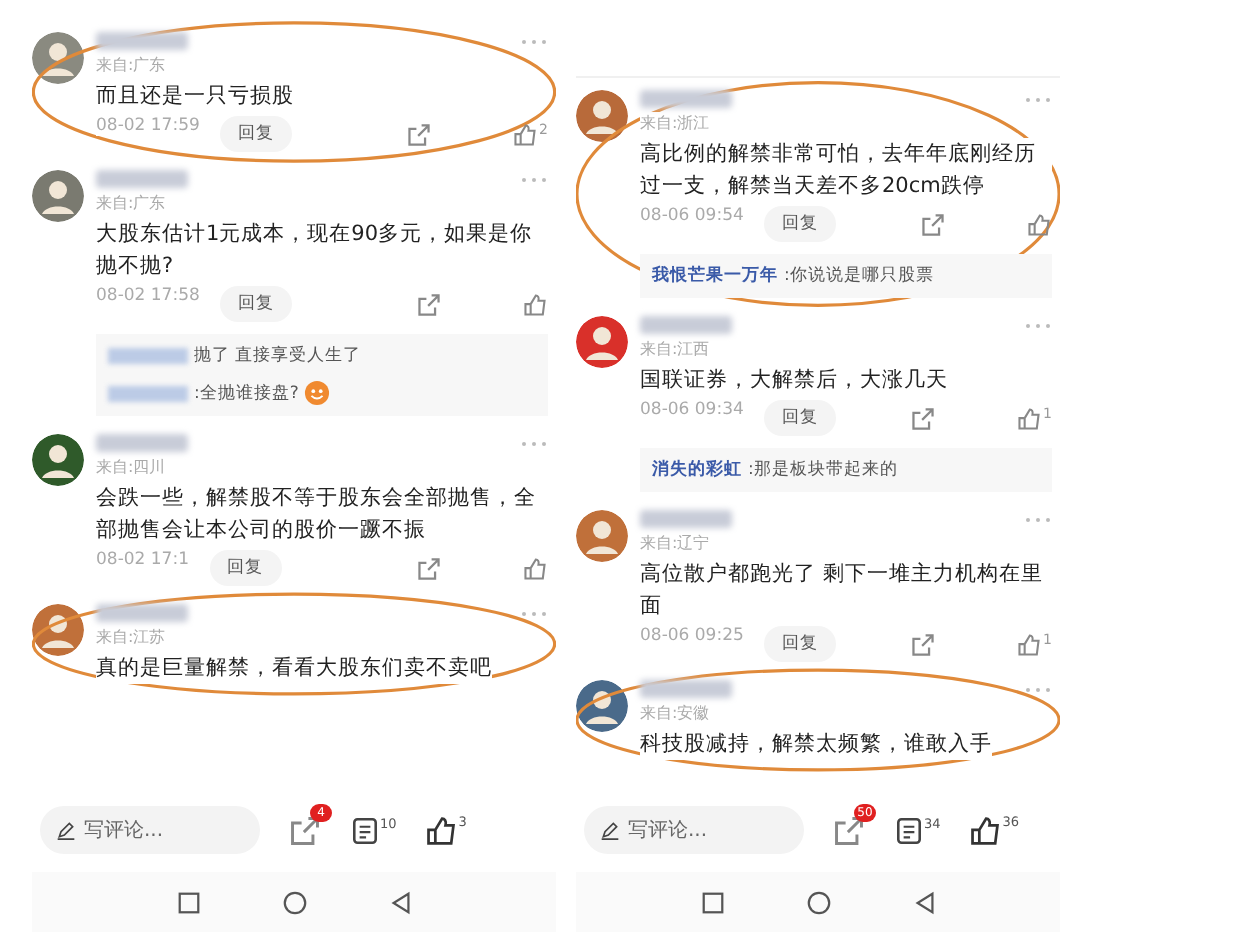 This screenshot has height=932, width=1234. I want to click on location-label: 来自:江苏, so click(131, 637).